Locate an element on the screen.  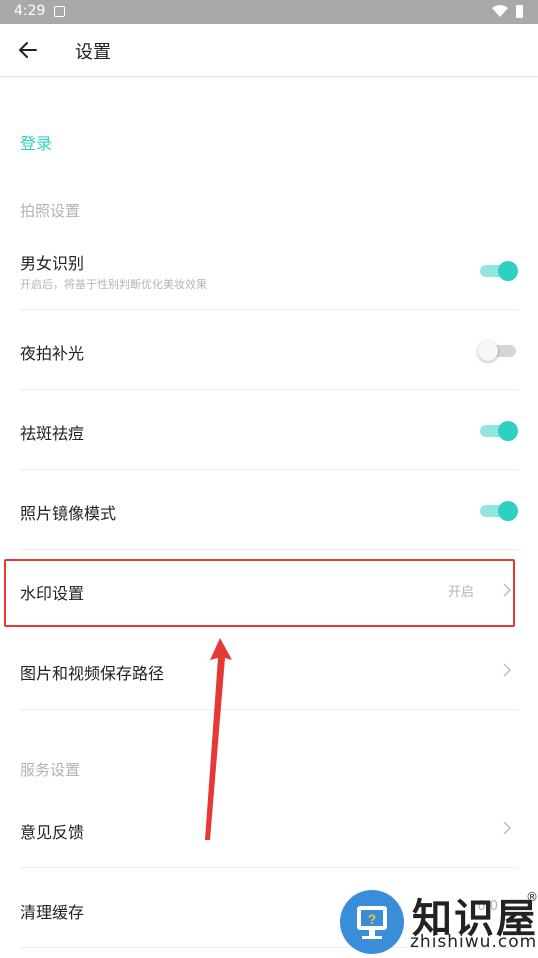
highlight-box is located at coordinates (259, 593).